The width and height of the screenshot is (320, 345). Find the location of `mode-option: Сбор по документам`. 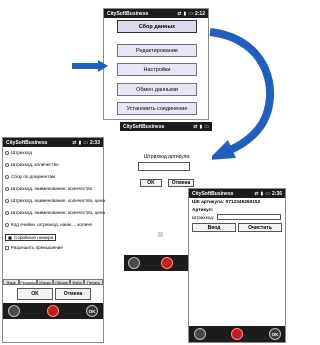

mode-option: Сбор по документам is located at coordinates (30, 176).